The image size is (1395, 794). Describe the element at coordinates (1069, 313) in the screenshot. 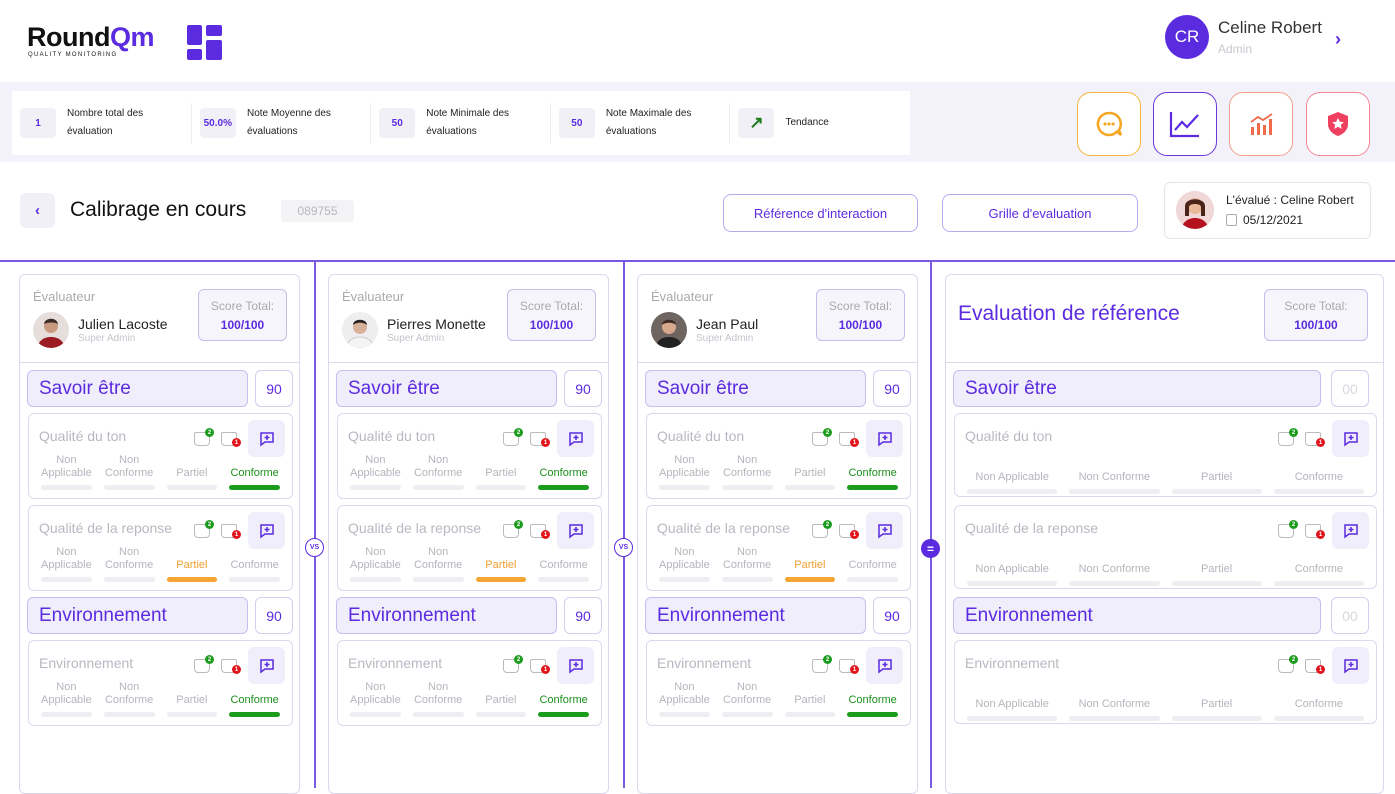

I see `reference-title: Evaluation de référence` at that location.